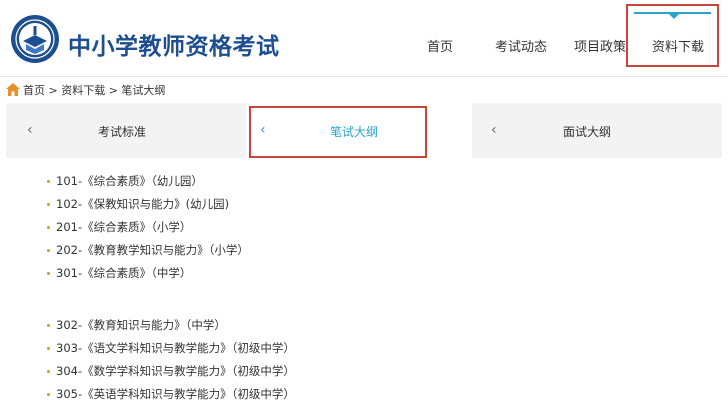  I want to click on nav-exam-news: 考试动态, so click(521, 45).